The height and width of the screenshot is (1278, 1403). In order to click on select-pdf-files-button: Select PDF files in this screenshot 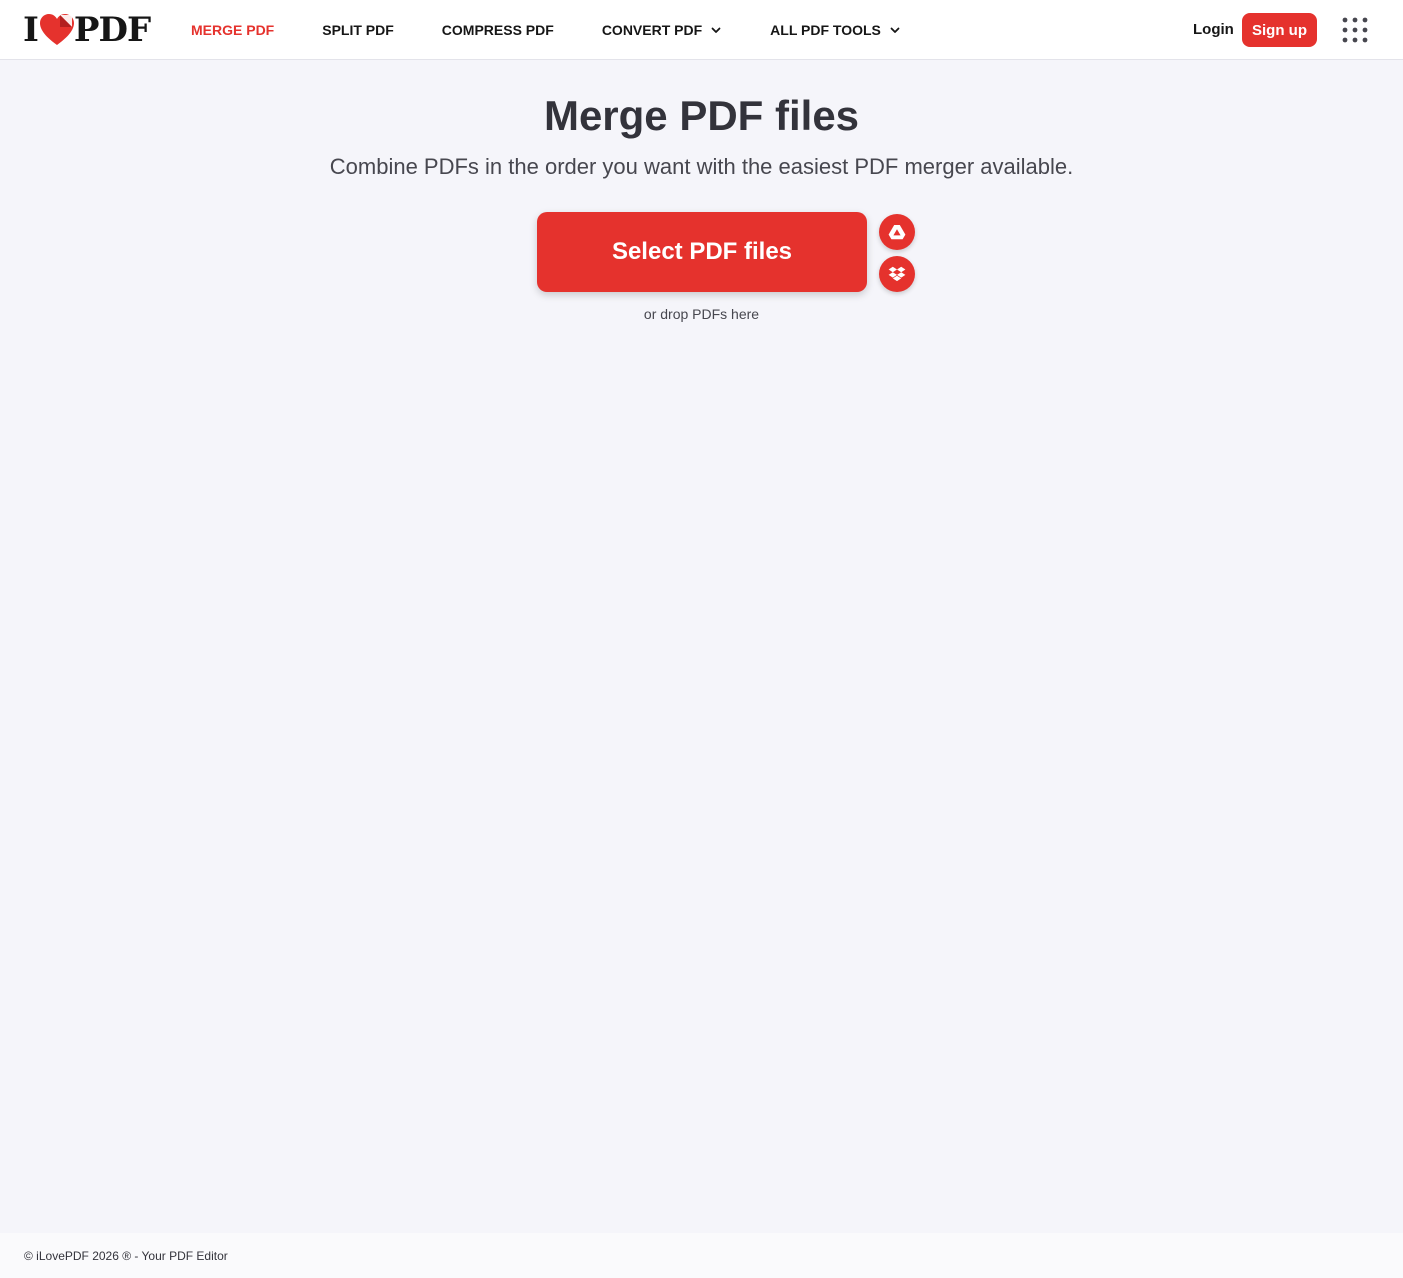, I will do `click(702, 252)`.